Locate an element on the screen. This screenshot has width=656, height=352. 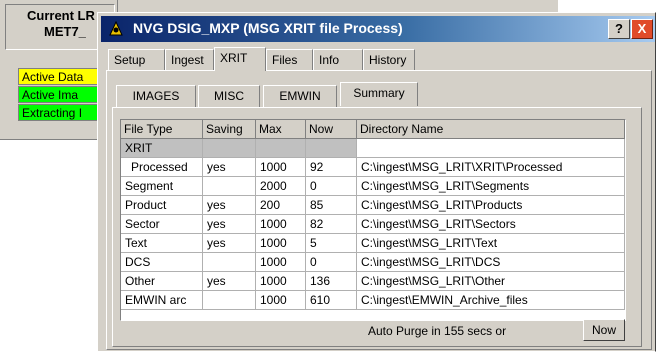
table-cell: 92 is located at coordinates (331, 167).